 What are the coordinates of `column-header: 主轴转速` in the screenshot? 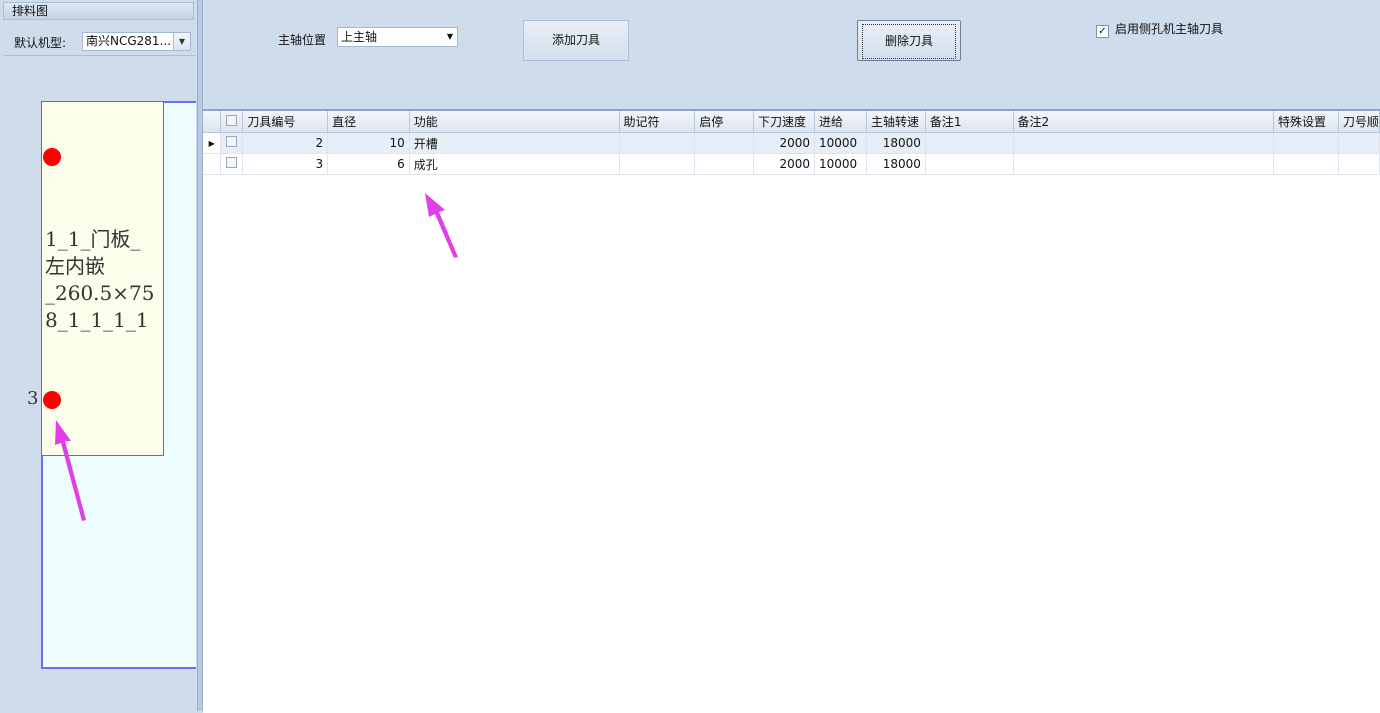 It's located at (896, 122).